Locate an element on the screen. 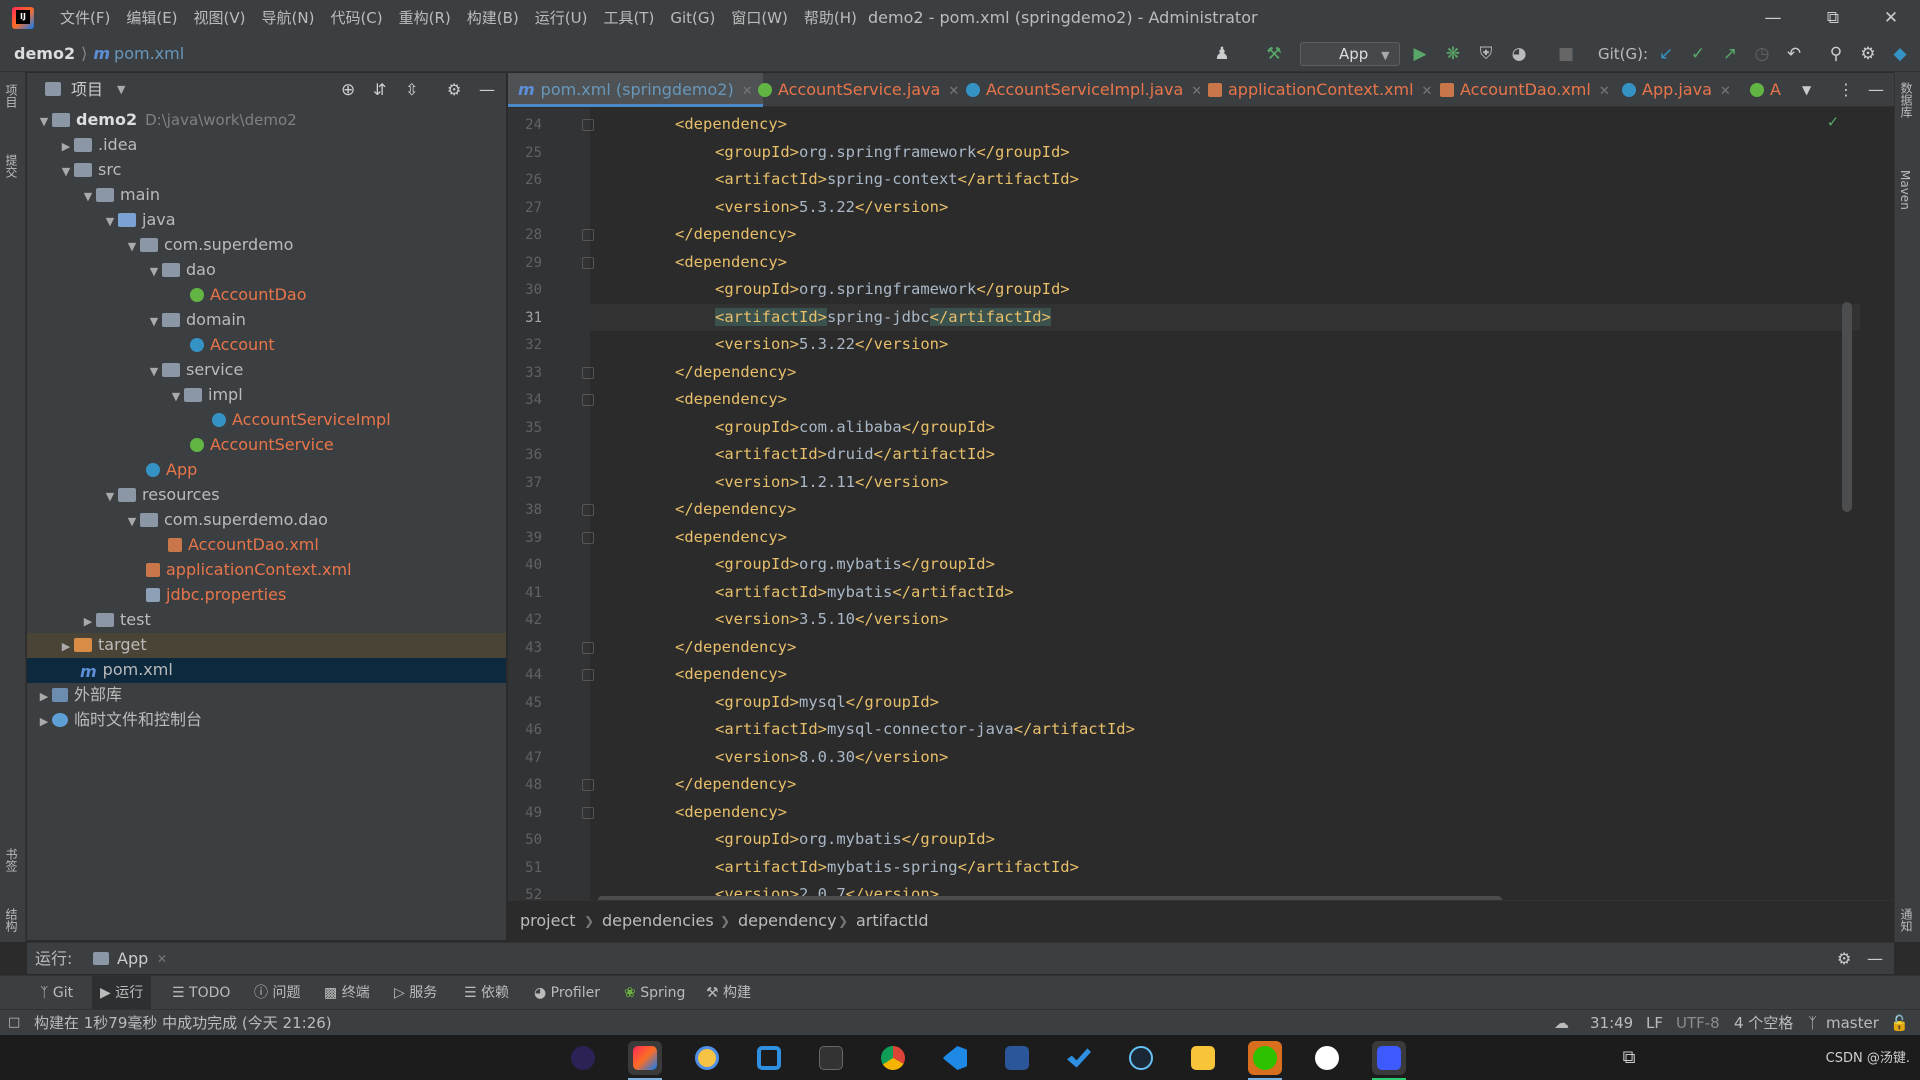 The height and width of the screenshot is (1080, 1920). tool-build: ⚒ 构建 is located at coordinates (728, 993).